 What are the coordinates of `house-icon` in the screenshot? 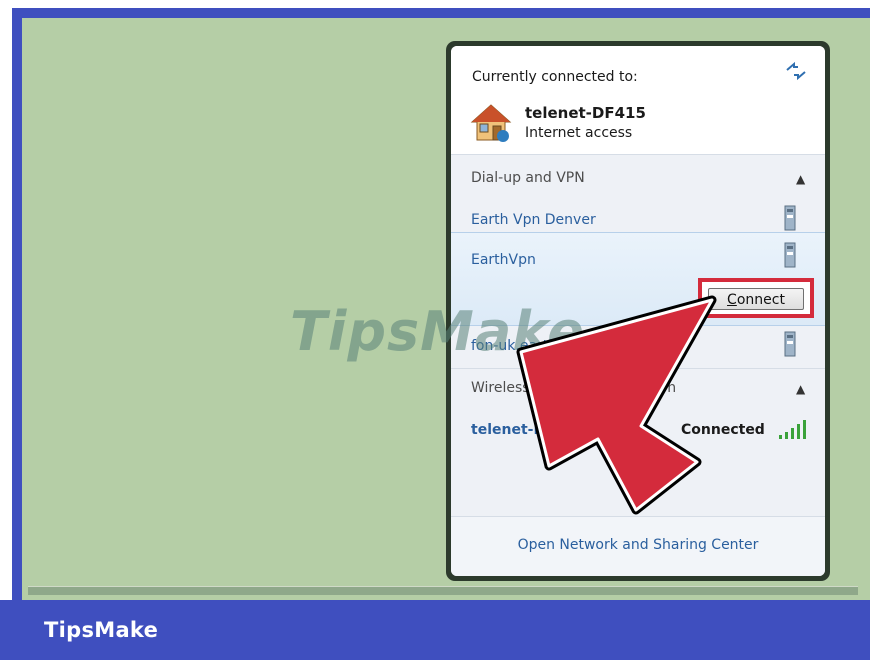 It's located at (491, 123).